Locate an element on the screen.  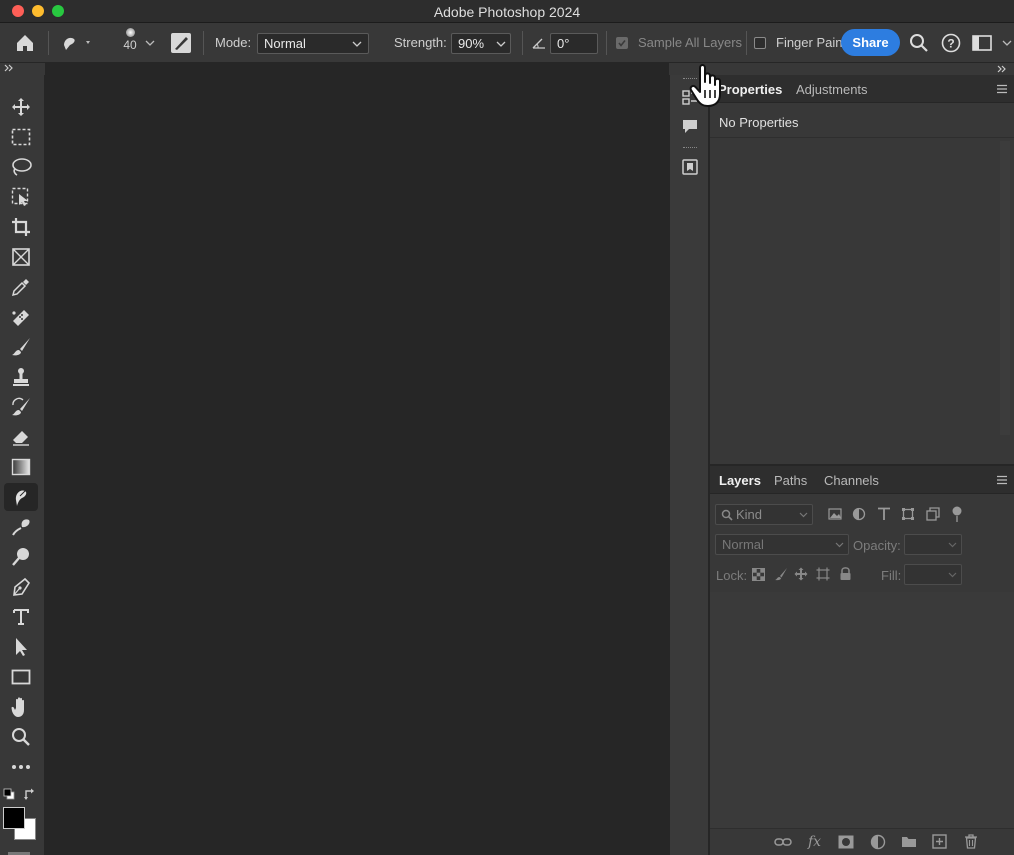
pen-tool is located at coordinates (21, 587).